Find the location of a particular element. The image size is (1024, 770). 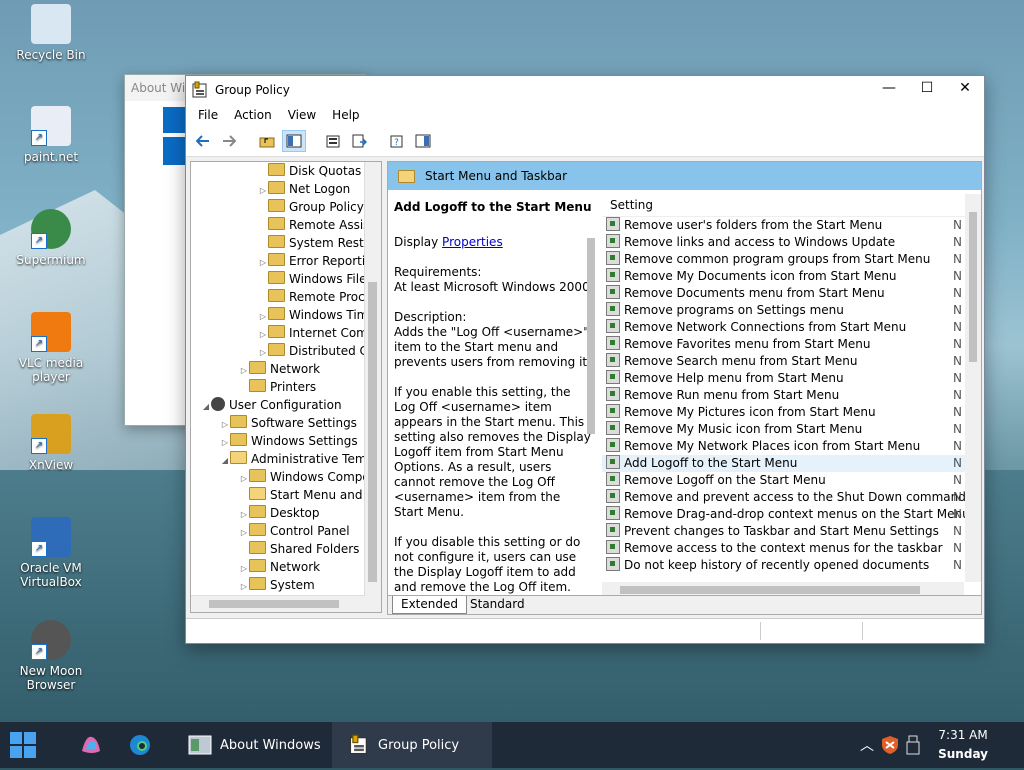

tree-horizontal-scrollbar is located at coordinates (278, 603).